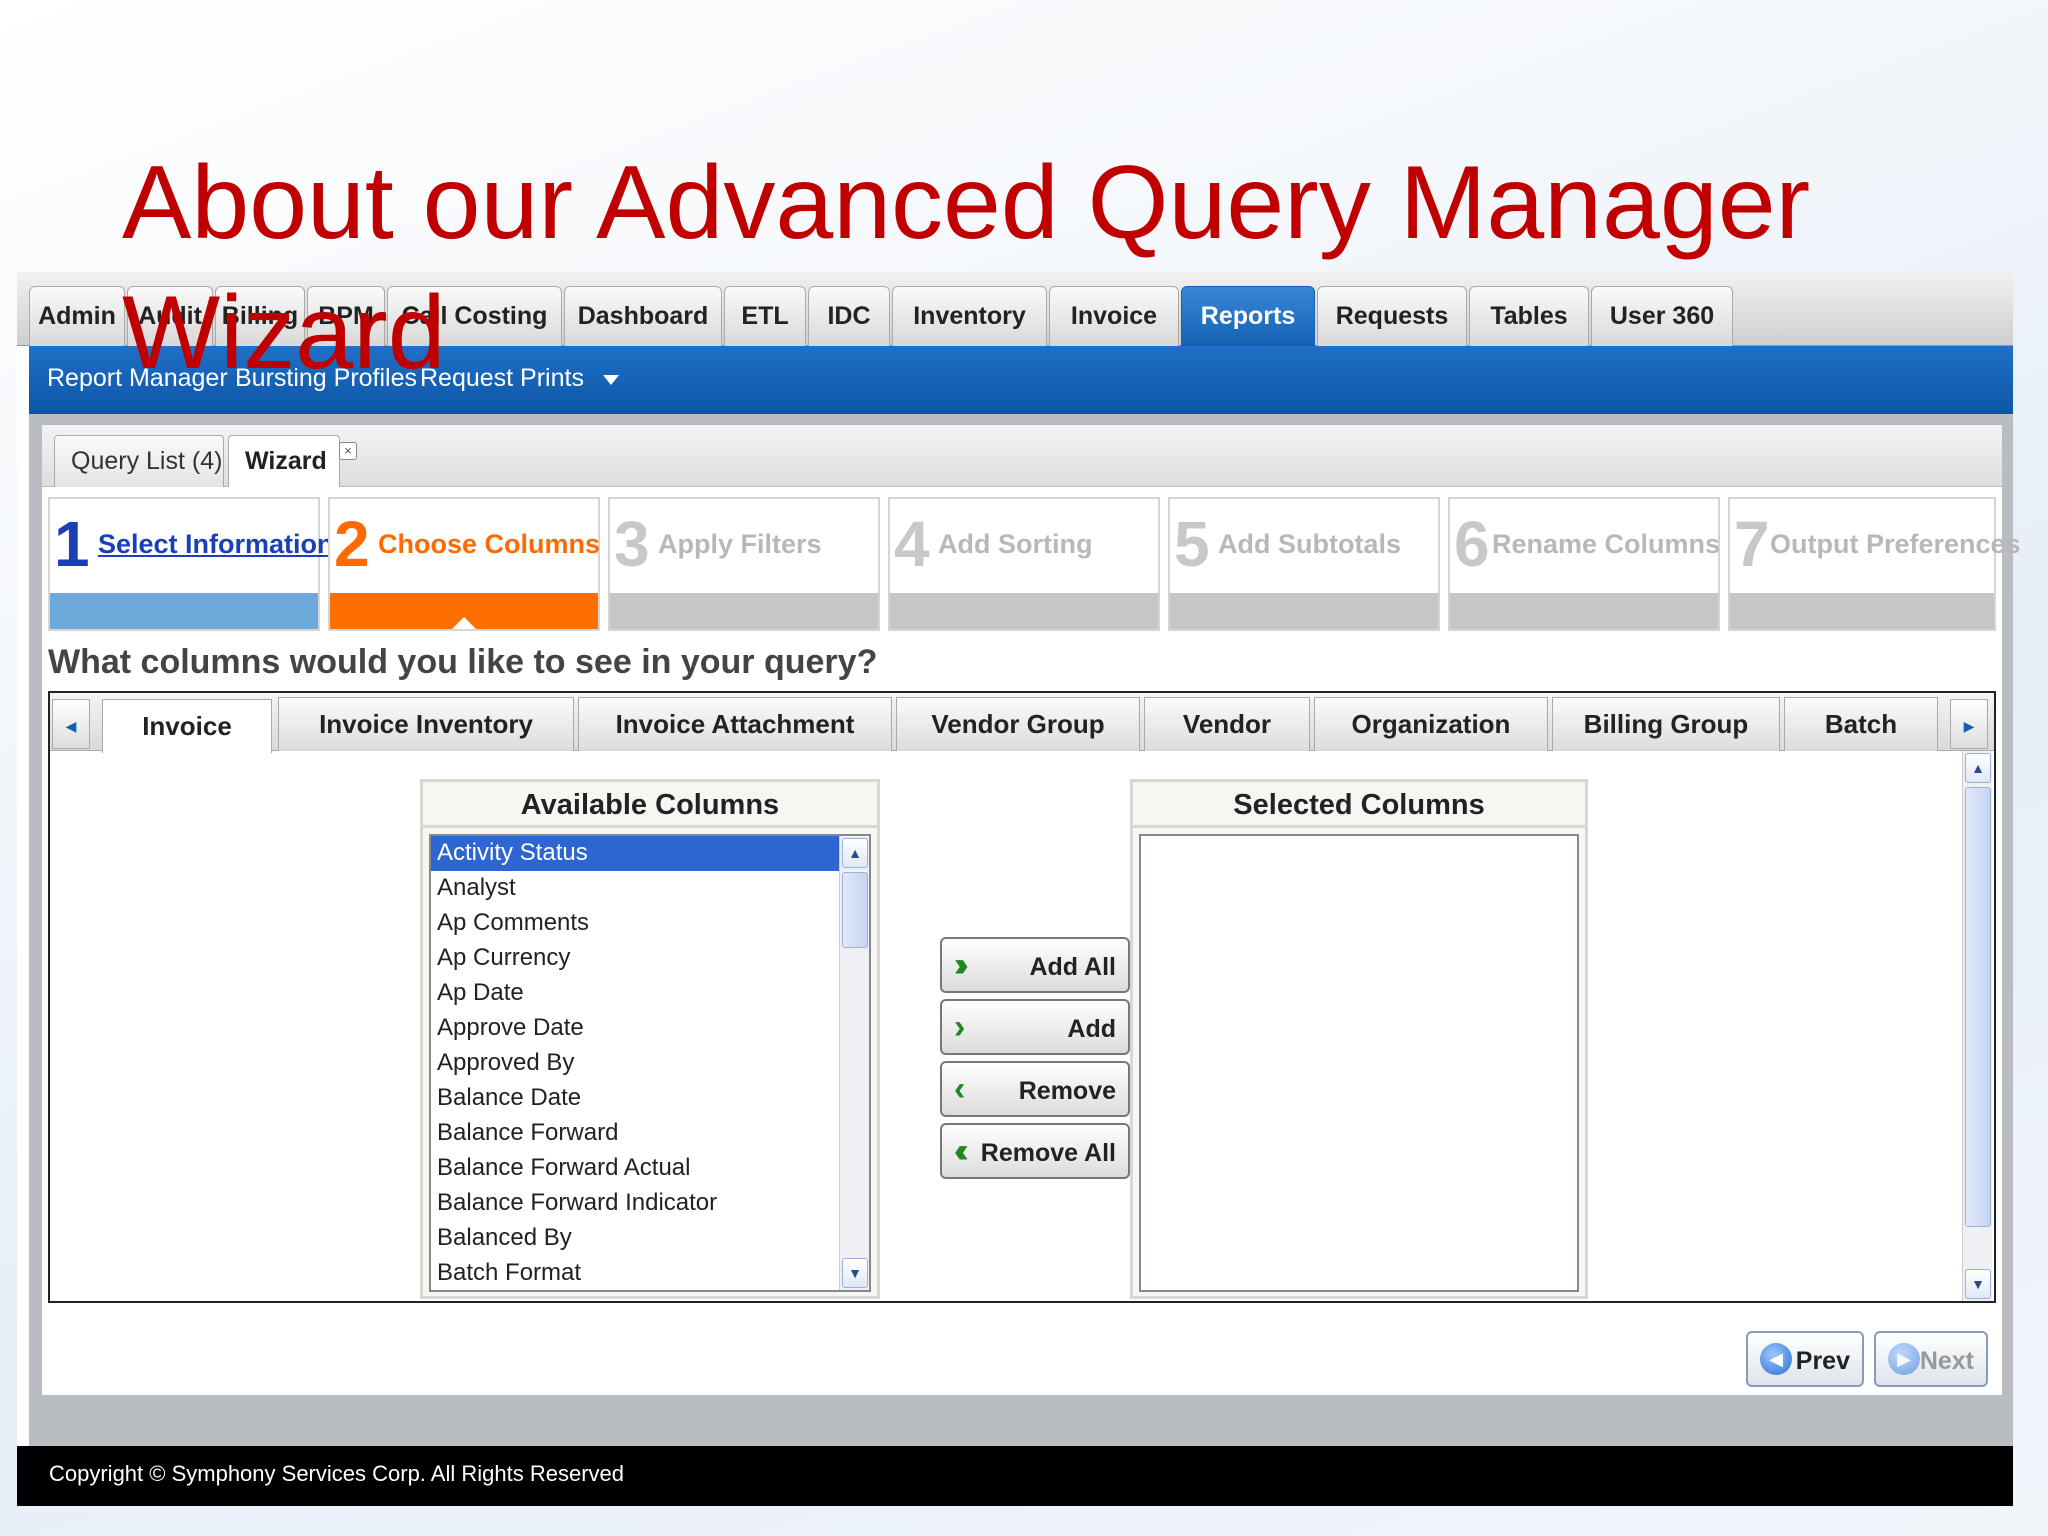 The image size is (2048, 1536). Describe the element at coordinates (1969, 724) in the screenshot. I see `scroll-right-icon: ▶` at that location.